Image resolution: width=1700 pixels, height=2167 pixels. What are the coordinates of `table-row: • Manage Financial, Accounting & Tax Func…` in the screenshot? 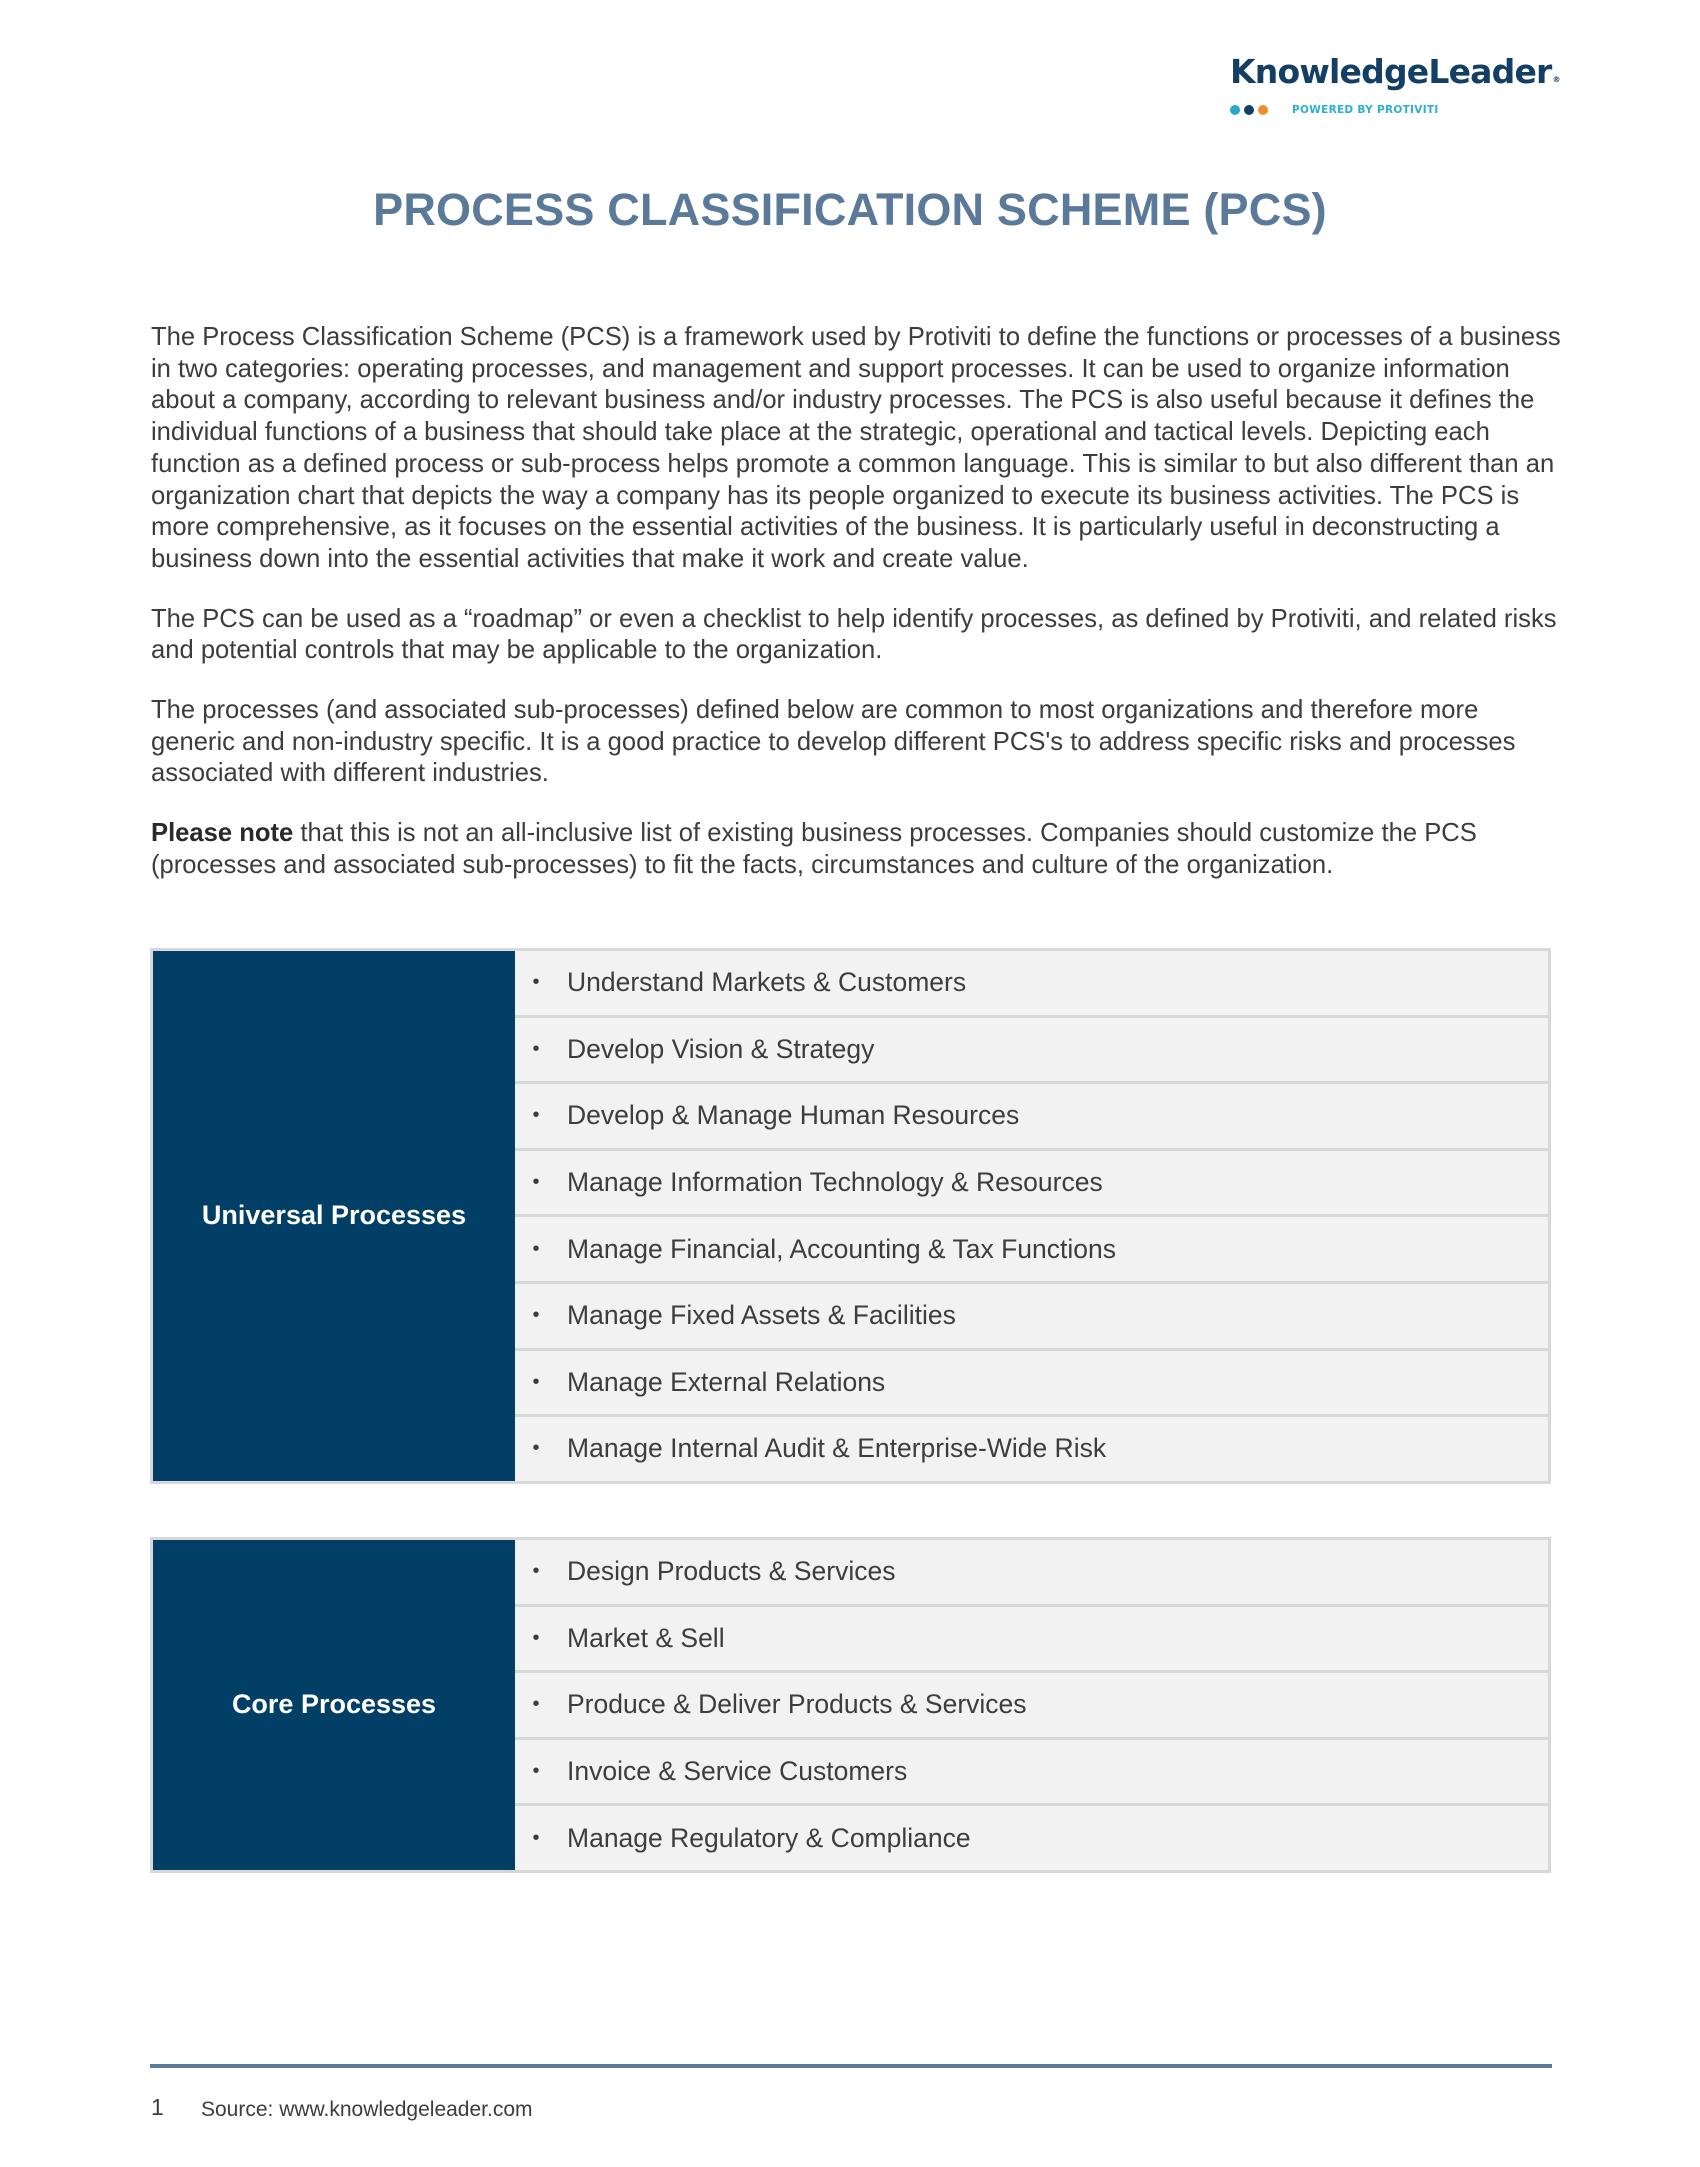 It's located at (1031, 1250).